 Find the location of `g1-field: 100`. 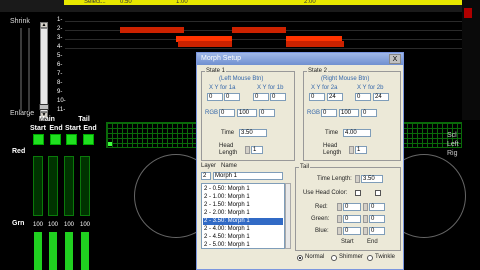

g1-field: 100 is located at coordinates (247, 113).